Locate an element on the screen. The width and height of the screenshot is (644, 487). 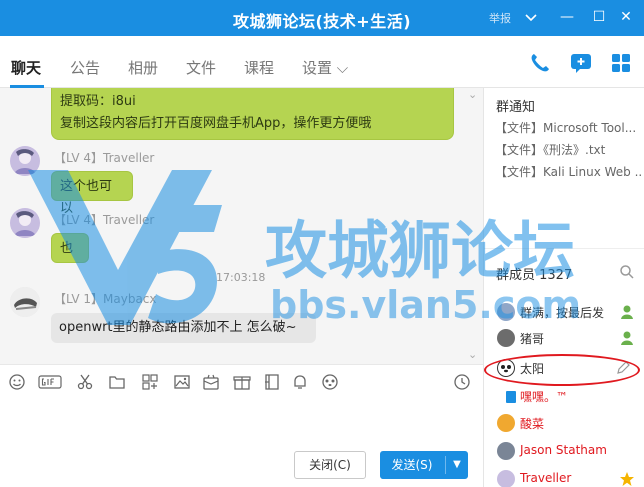
tab-course: 课程 is located at coordinates (259, 67).